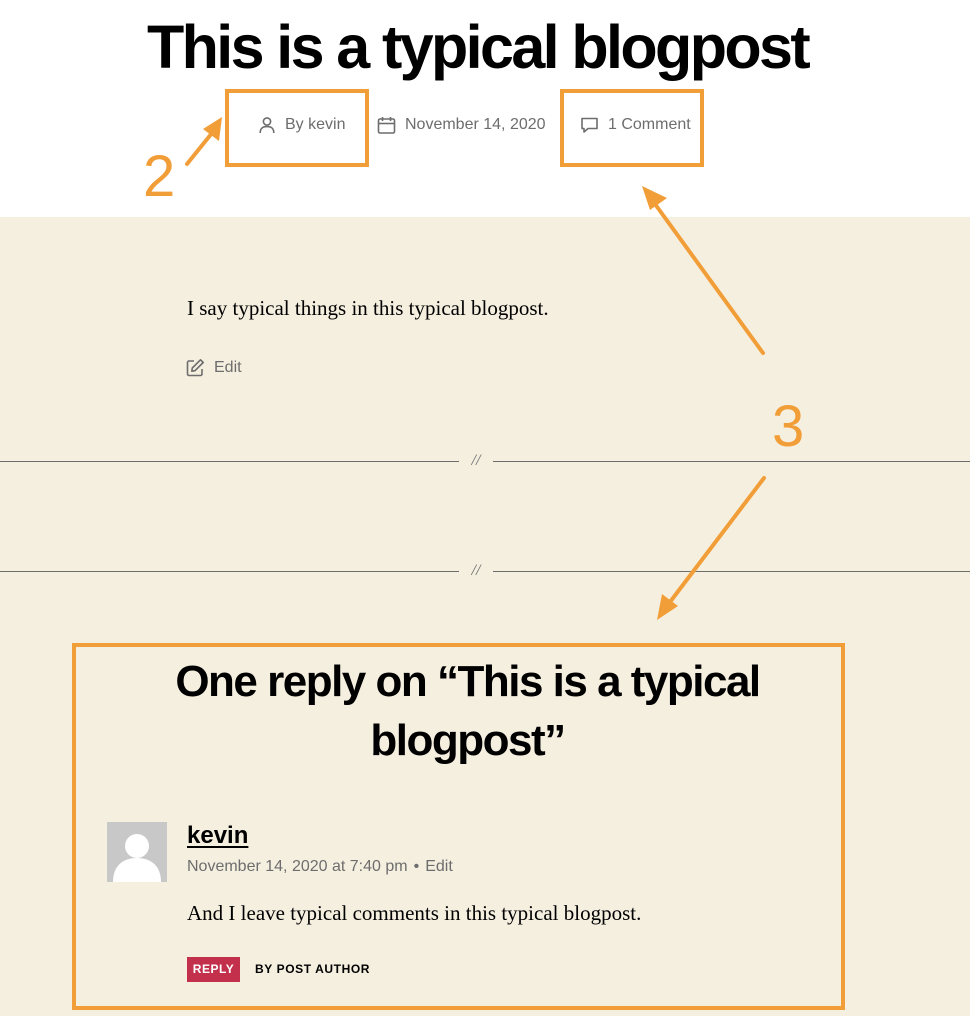  What do you see at coordinates (217, 836) in the screenshot?
I see `comment-author-link: kevin` at bounding box center [217, 836].